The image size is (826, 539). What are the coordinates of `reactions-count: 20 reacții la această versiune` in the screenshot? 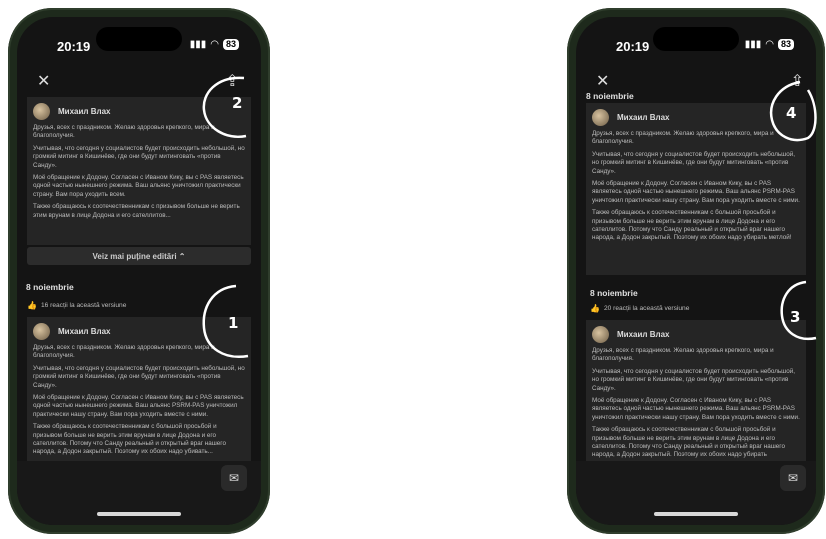 It's located at (646, 308).